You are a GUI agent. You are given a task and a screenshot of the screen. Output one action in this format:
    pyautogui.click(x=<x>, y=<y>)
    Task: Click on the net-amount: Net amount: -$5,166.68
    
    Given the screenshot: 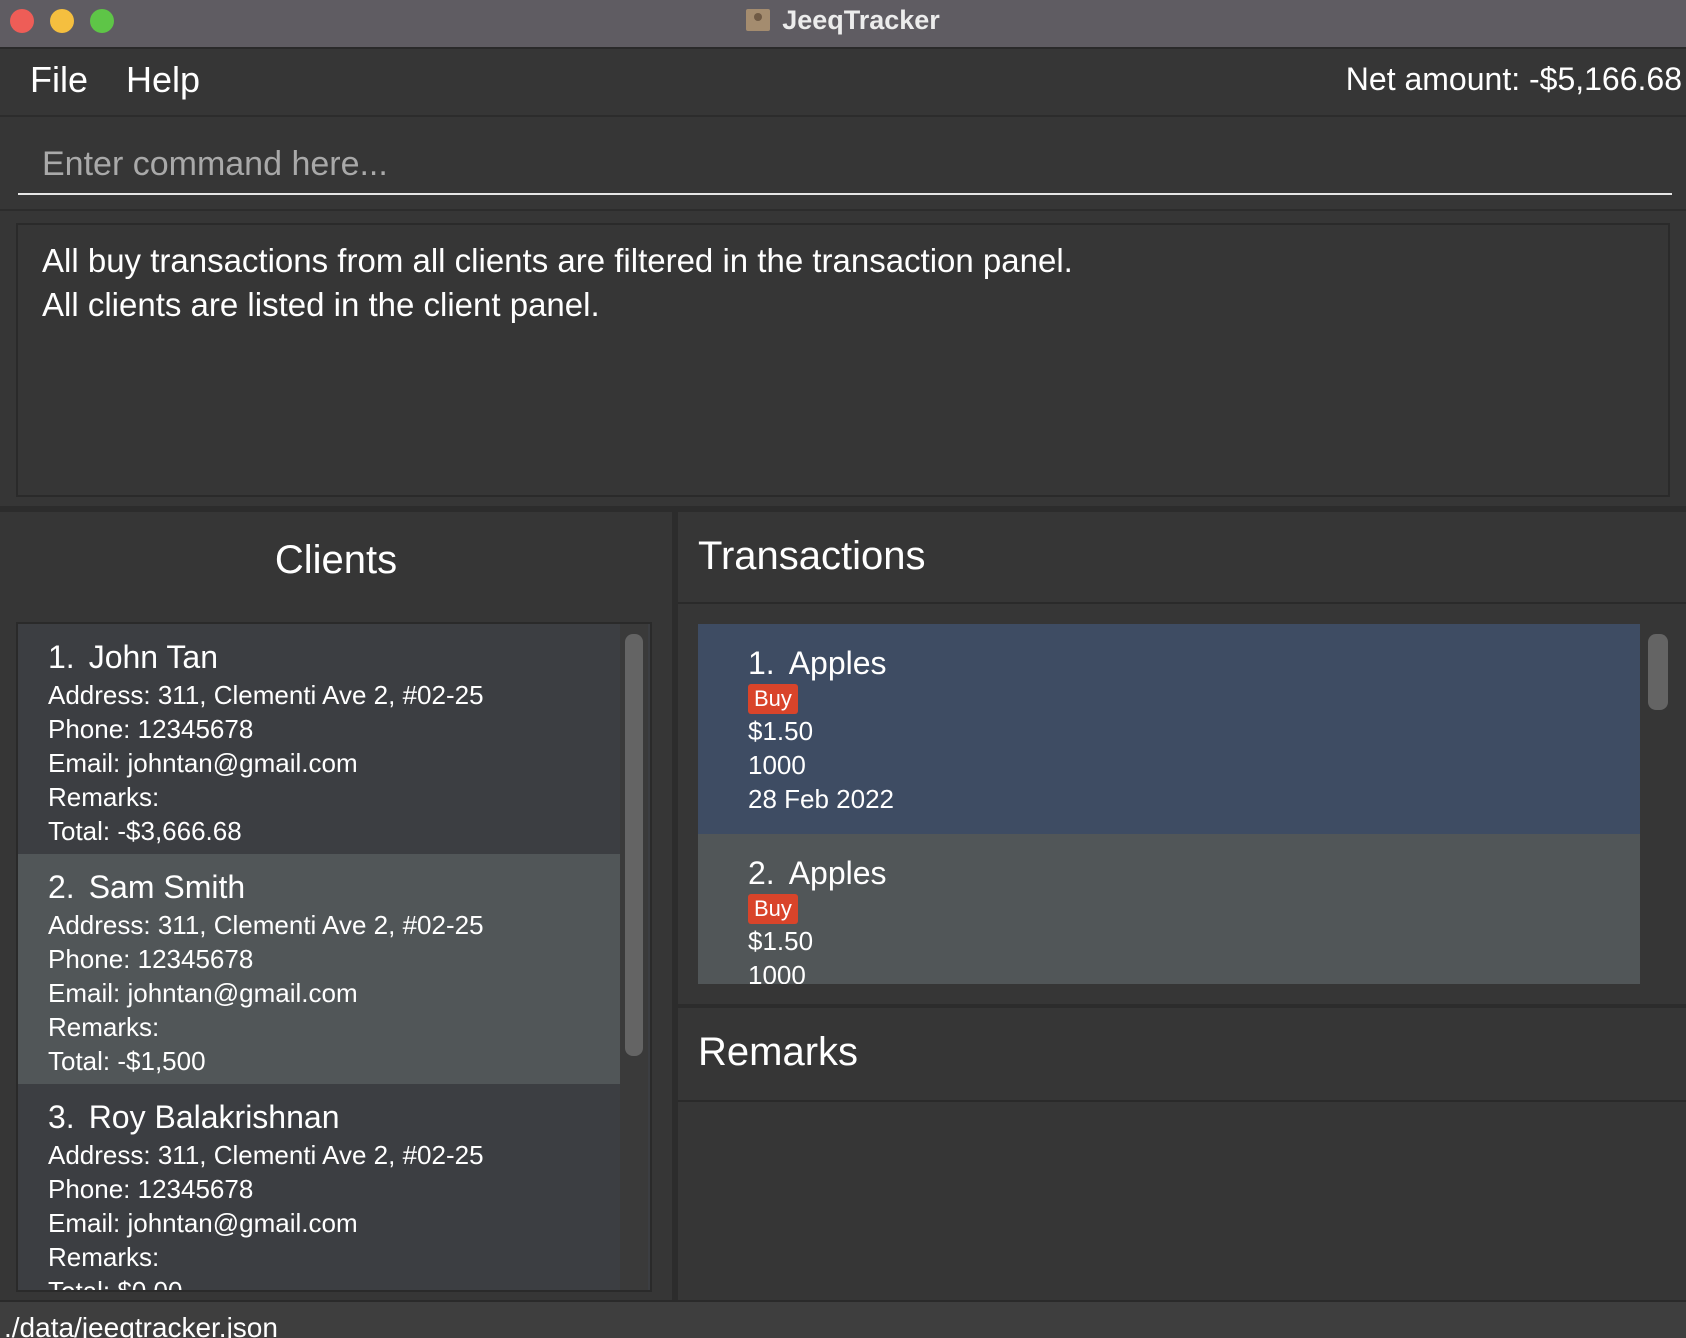 What is the action you would take?
    pyautogui.click(x=1513, y=79)
    